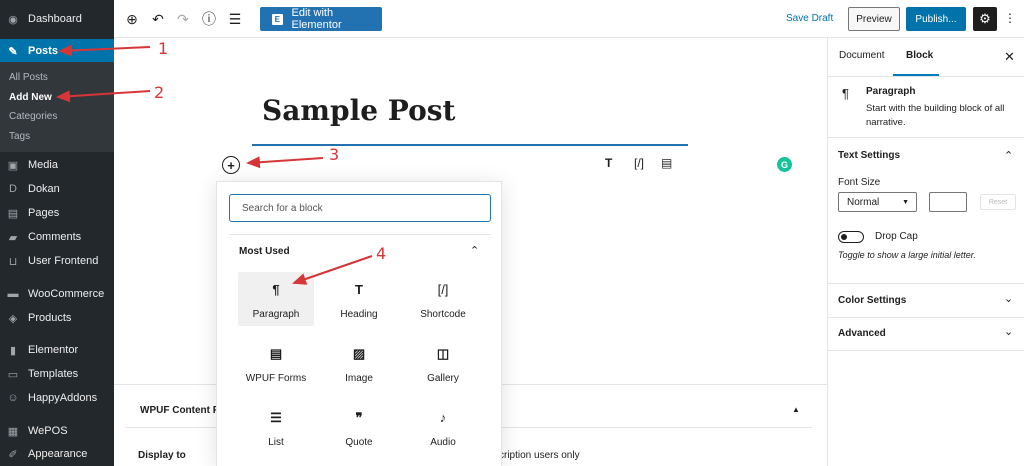 Image resolution: width=1024 pixels, height=466 pixels. What do you see at coordinates (13, 294) in the screenshot?
I see `woocommerce-icon: ▬` at bounding box center [13, 294].